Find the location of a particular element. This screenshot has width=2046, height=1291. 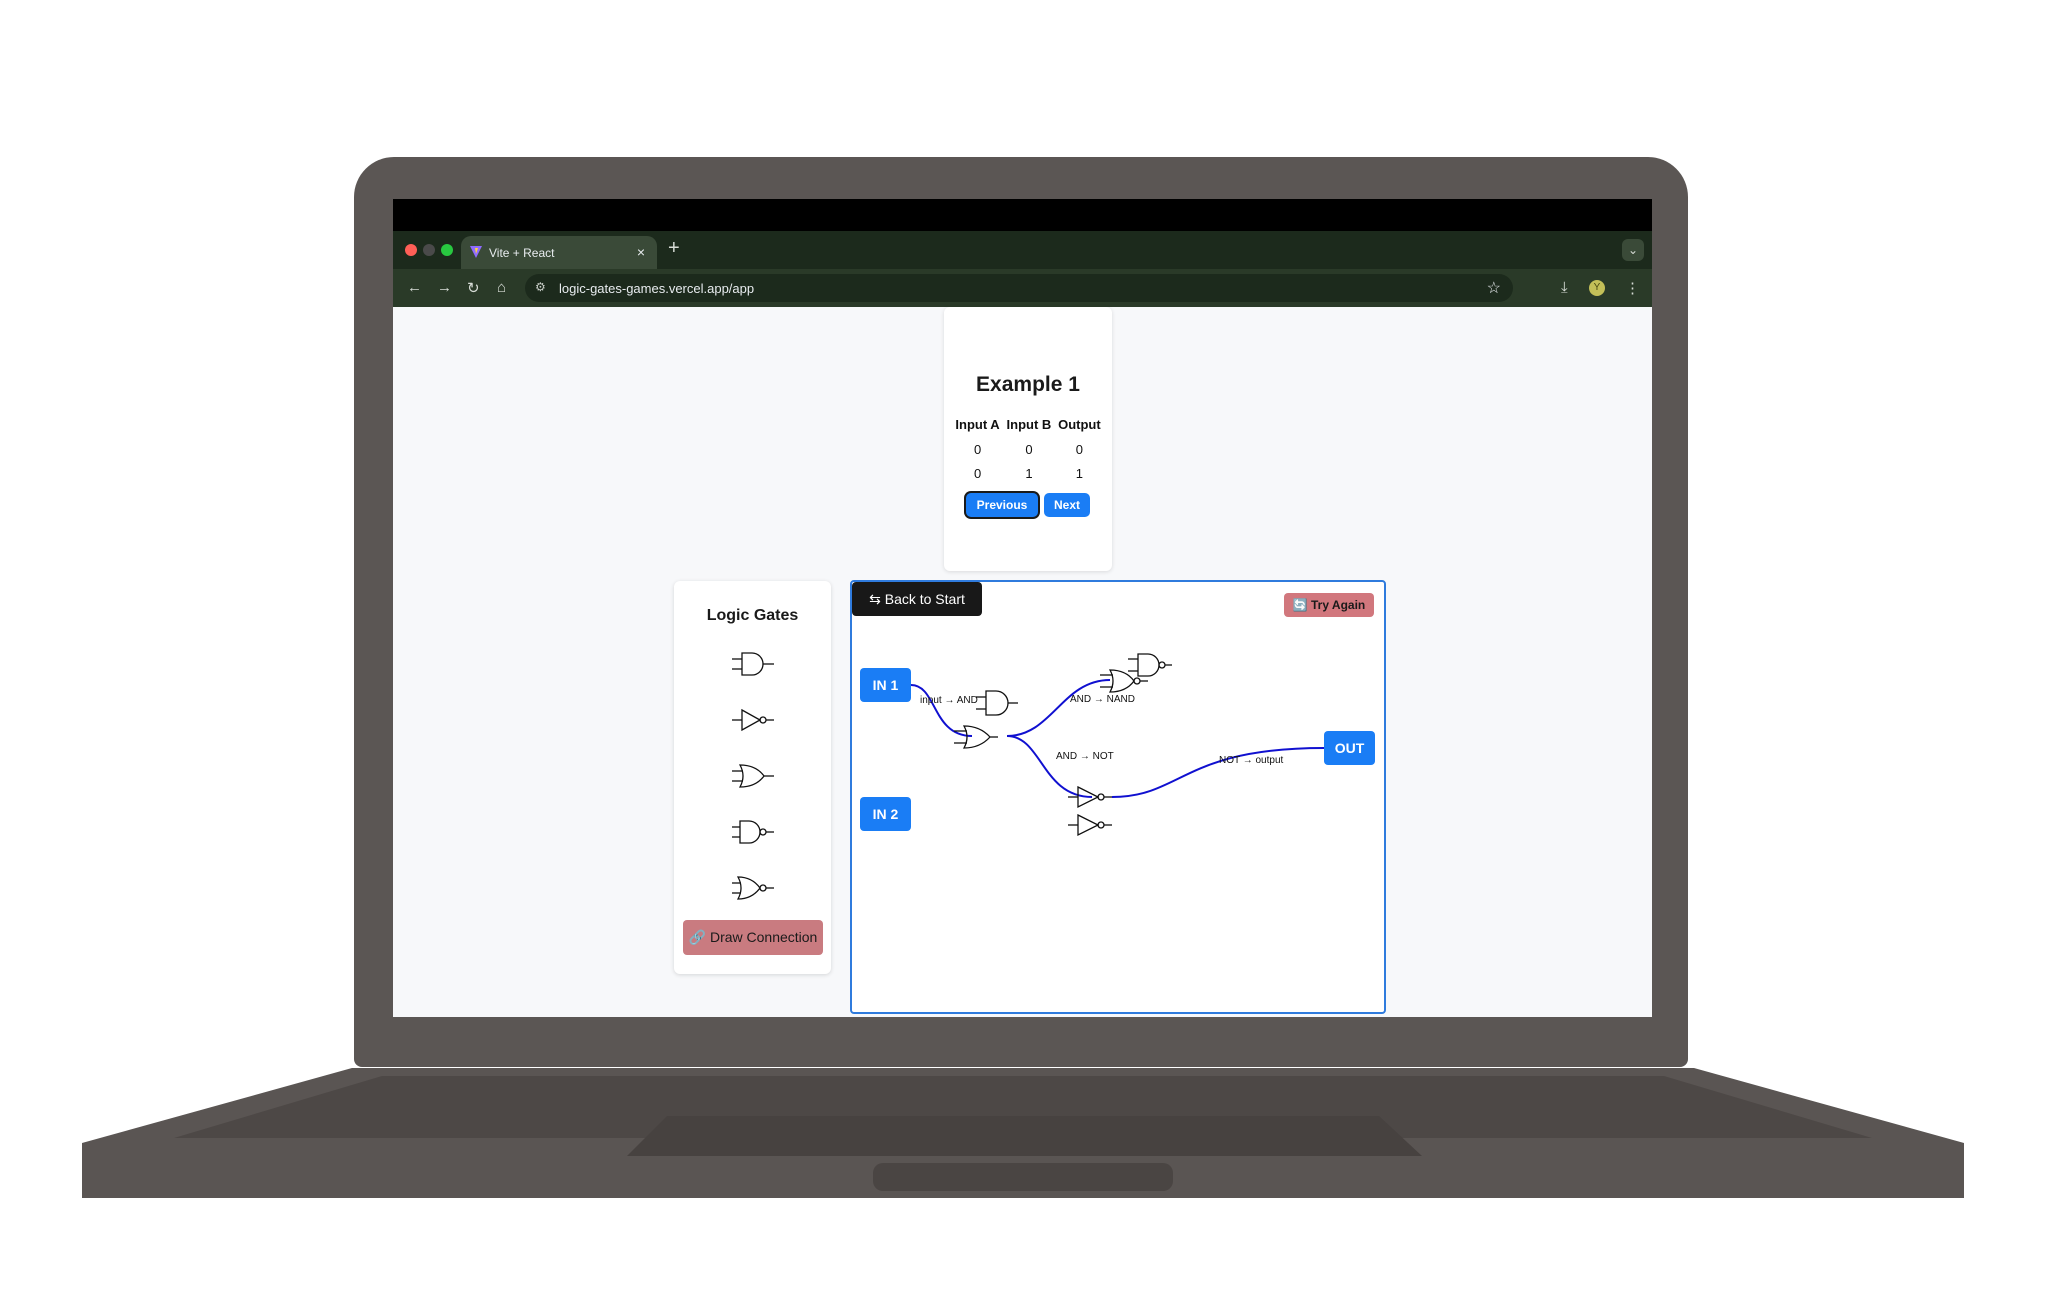

truth-table: Input A Input B Output 0 0 0 0 1 1 is located at coordinates (1028, 451).